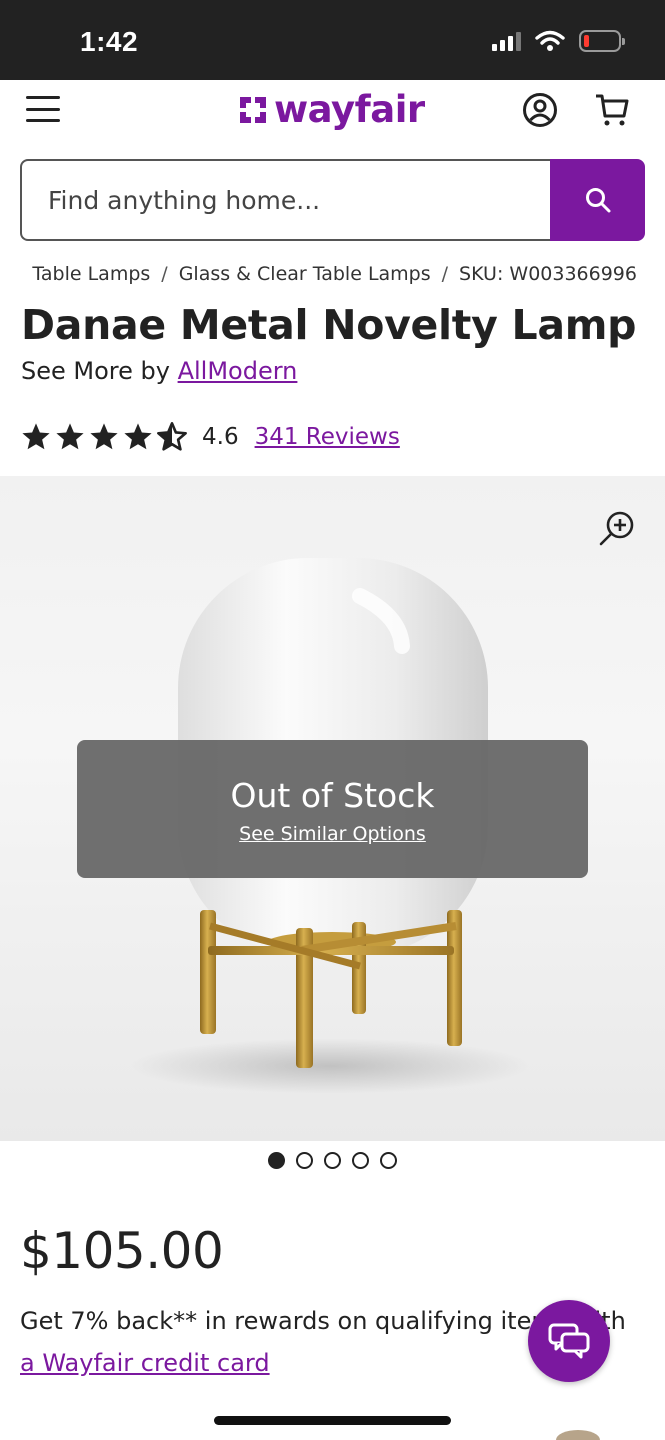 Image resolution: width=665 pixels, height=1440 pixels. Describe the element at coordinates (332, 795) in the screenshot. I see `out-of-stock-title: Out of Stock` at that location.